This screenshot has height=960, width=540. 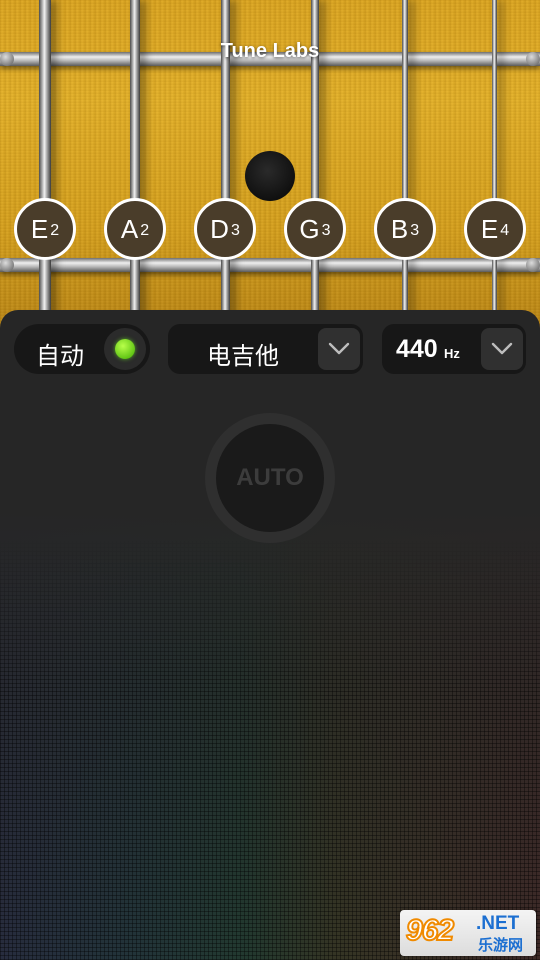 I want to click on string-note-button-b3: B3, so click(x=405, y=229).